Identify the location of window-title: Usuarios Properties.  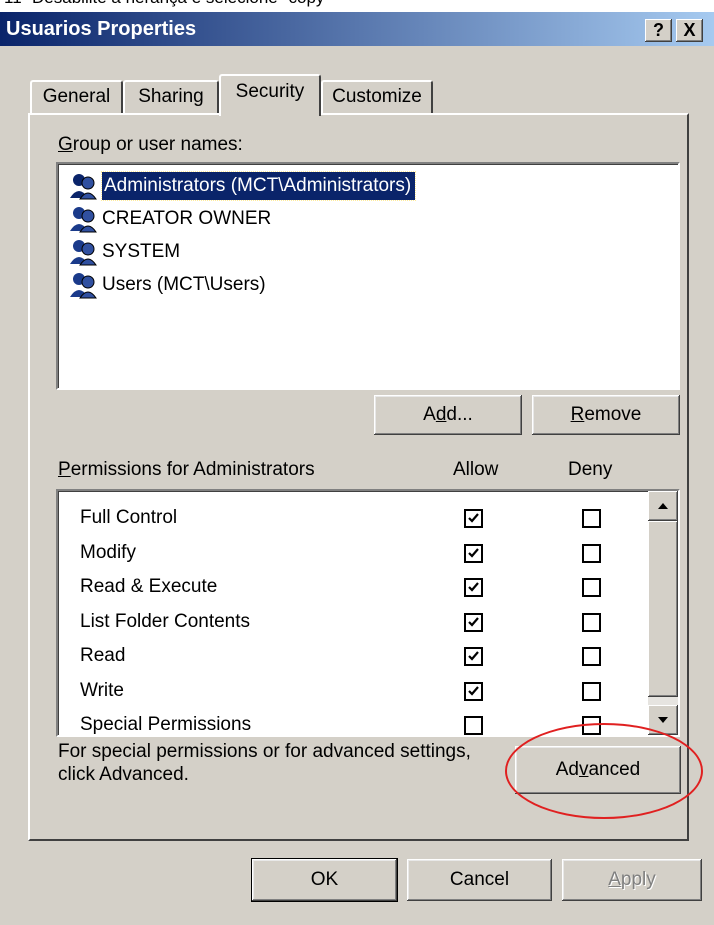
(101, 29).